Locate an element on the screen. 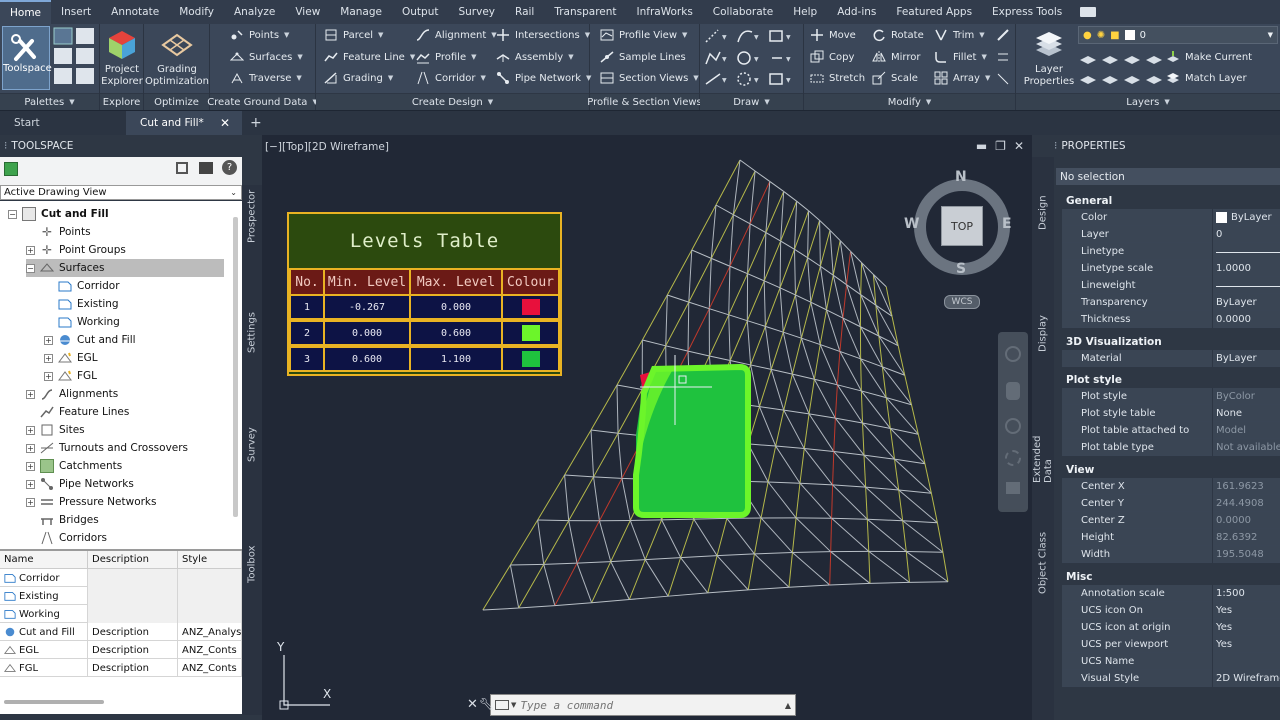 The width and height of the screenshot is (1280, 720). list-header-description: Description is located at coordinates (133, 560).